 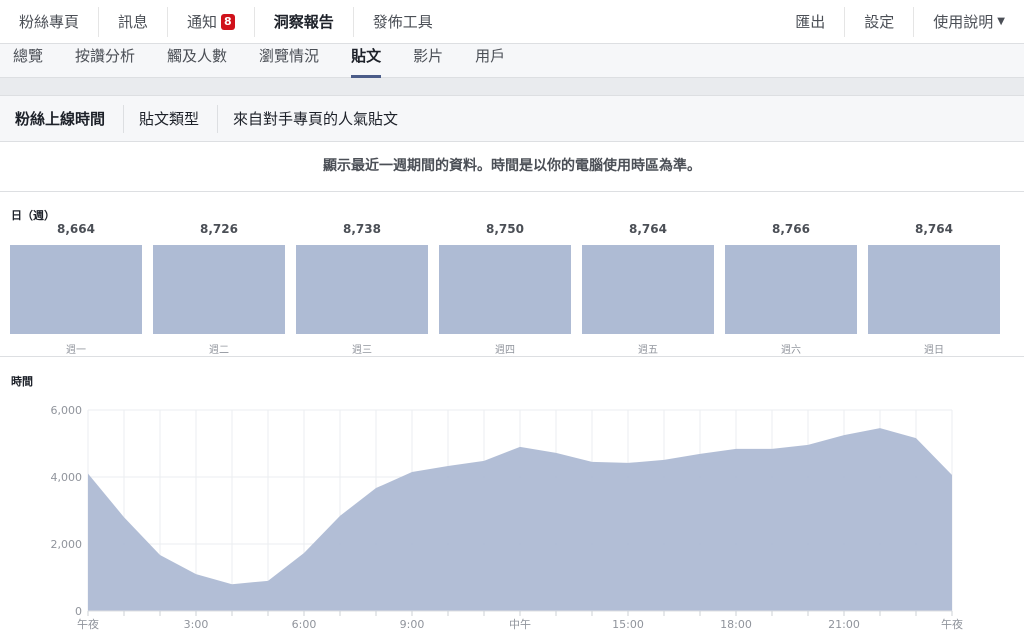 I want to click on x-tick-label: 18:00, so click(x=736, y=624).